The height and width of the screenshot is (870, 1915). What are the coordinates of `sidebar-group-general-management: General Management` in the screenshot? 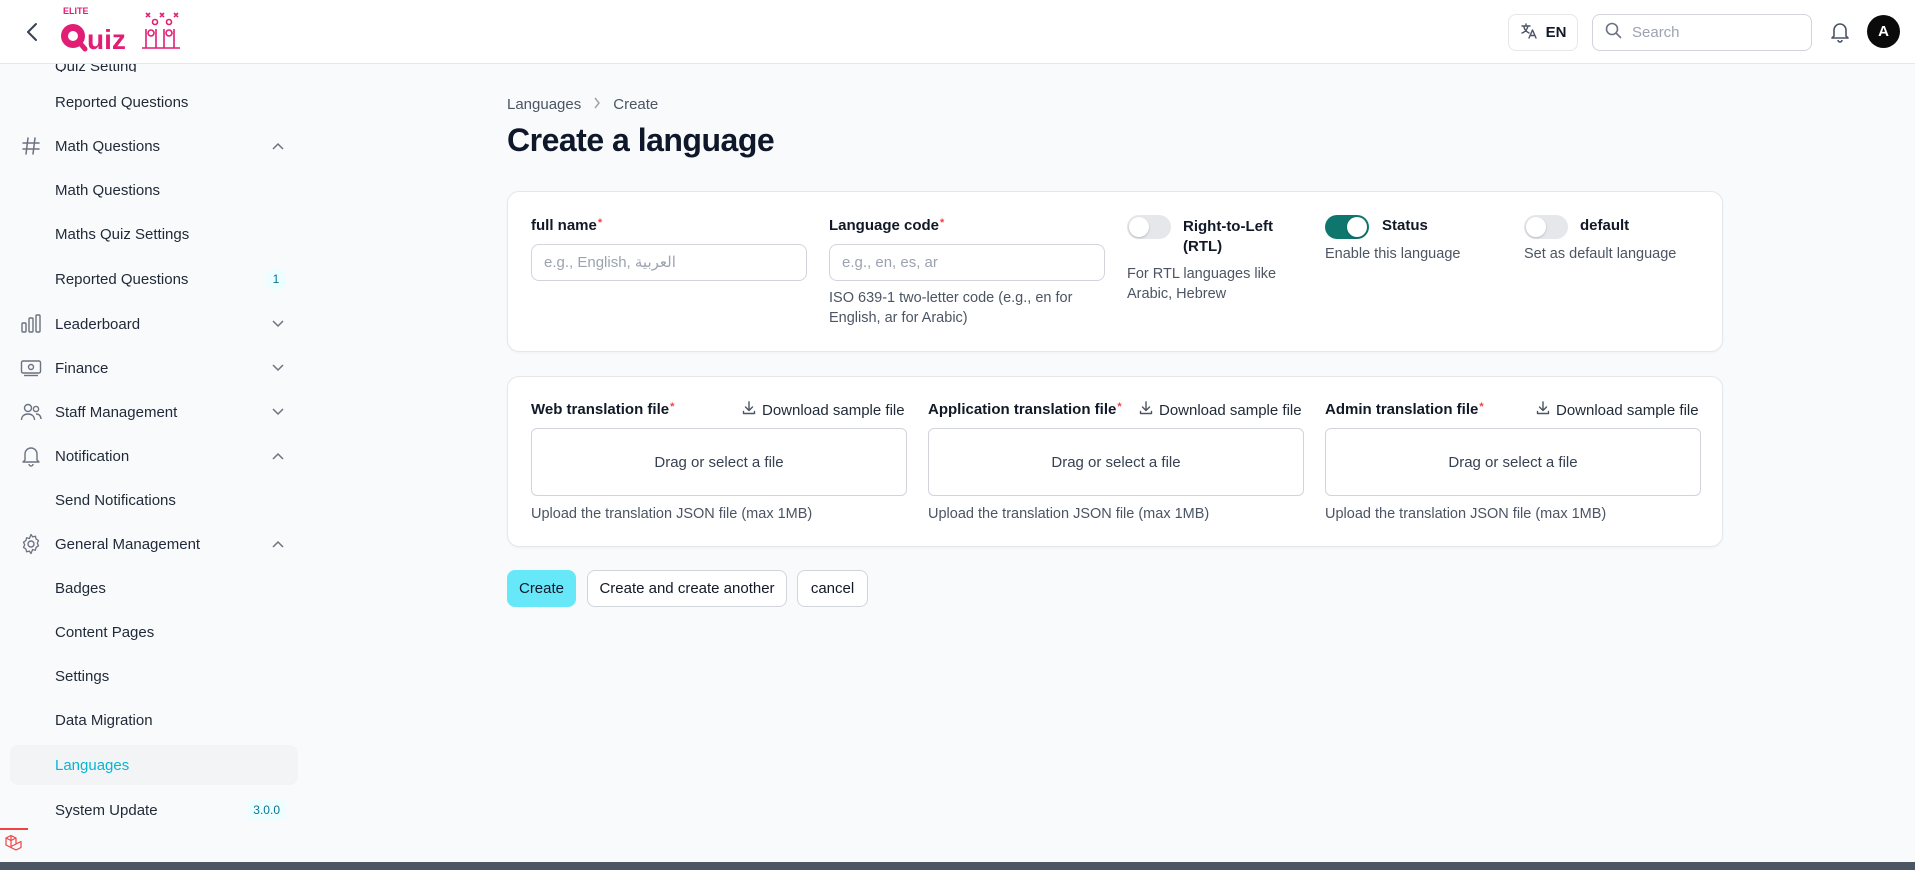 It's located at (154, 544).